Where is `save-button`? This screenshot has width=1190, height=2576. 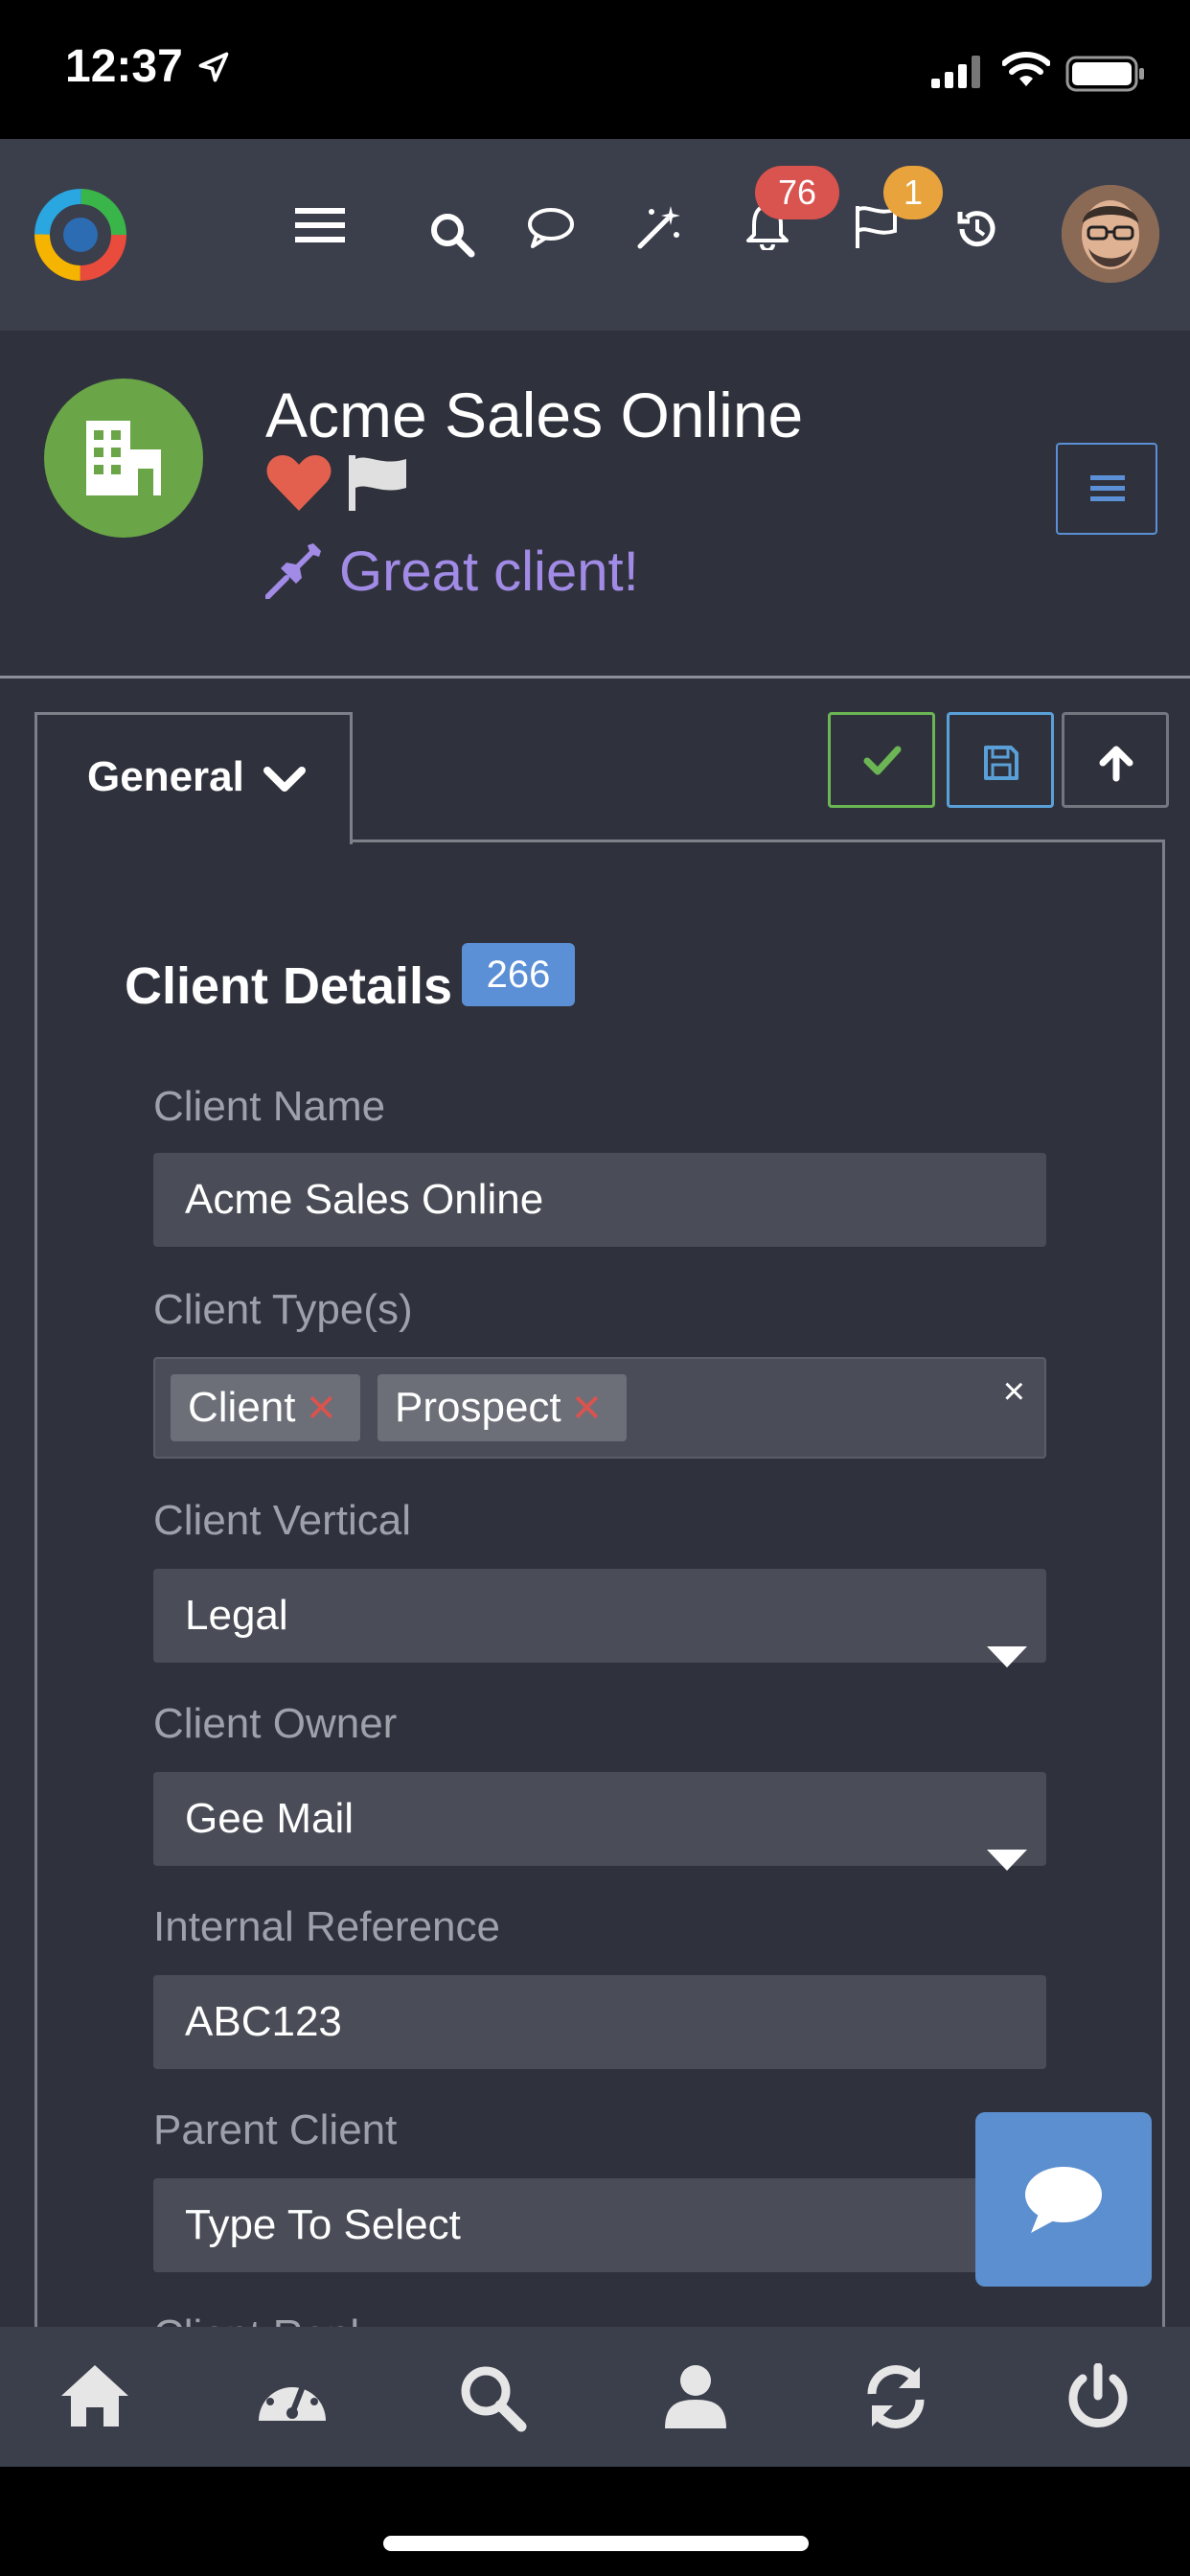 save-button is located at coordinates (1001, 760).